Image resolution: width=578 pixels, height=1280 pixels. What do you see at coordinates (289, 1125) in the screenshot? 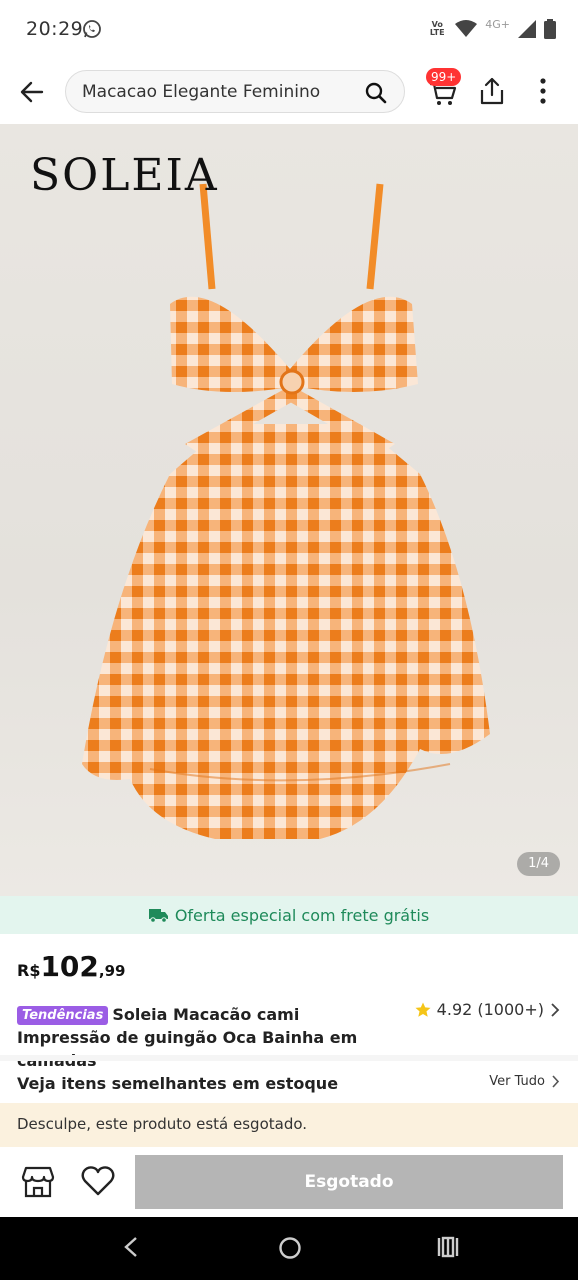
I see `sold-out-notice: Desculpe, este produto está esgotado.` at bounding box center [289, 1125].